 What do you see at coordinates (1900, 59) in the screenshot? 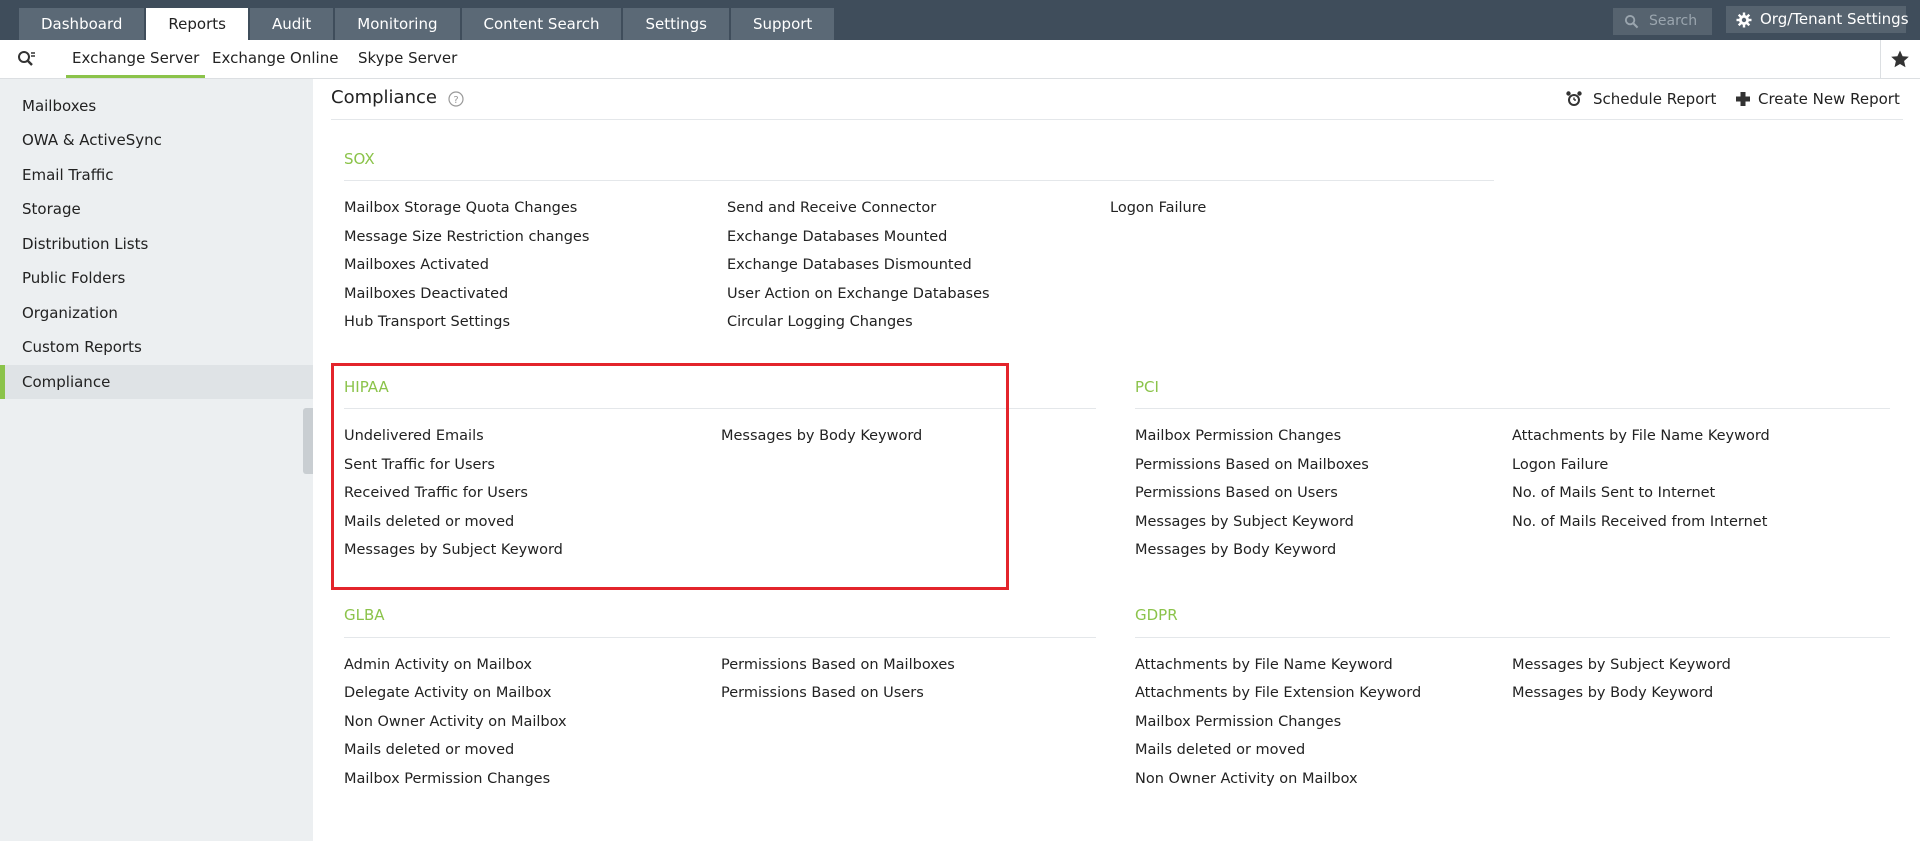
I see `star-icon` at bounding box center [1900, 59].